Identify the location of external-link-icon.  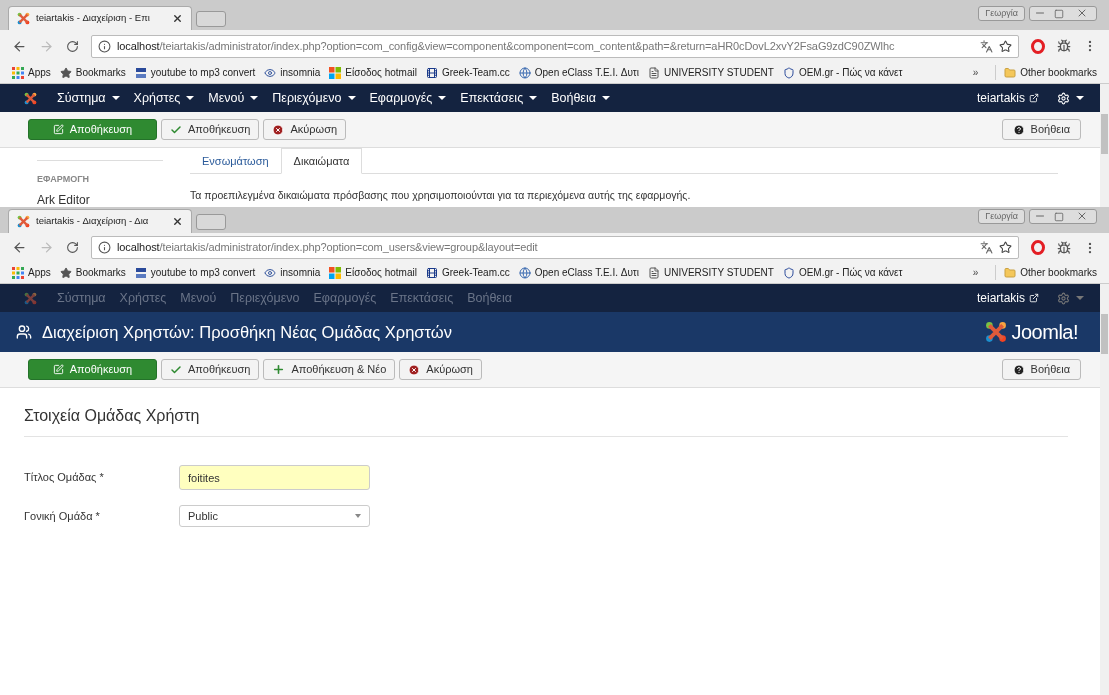
(1034, 298).